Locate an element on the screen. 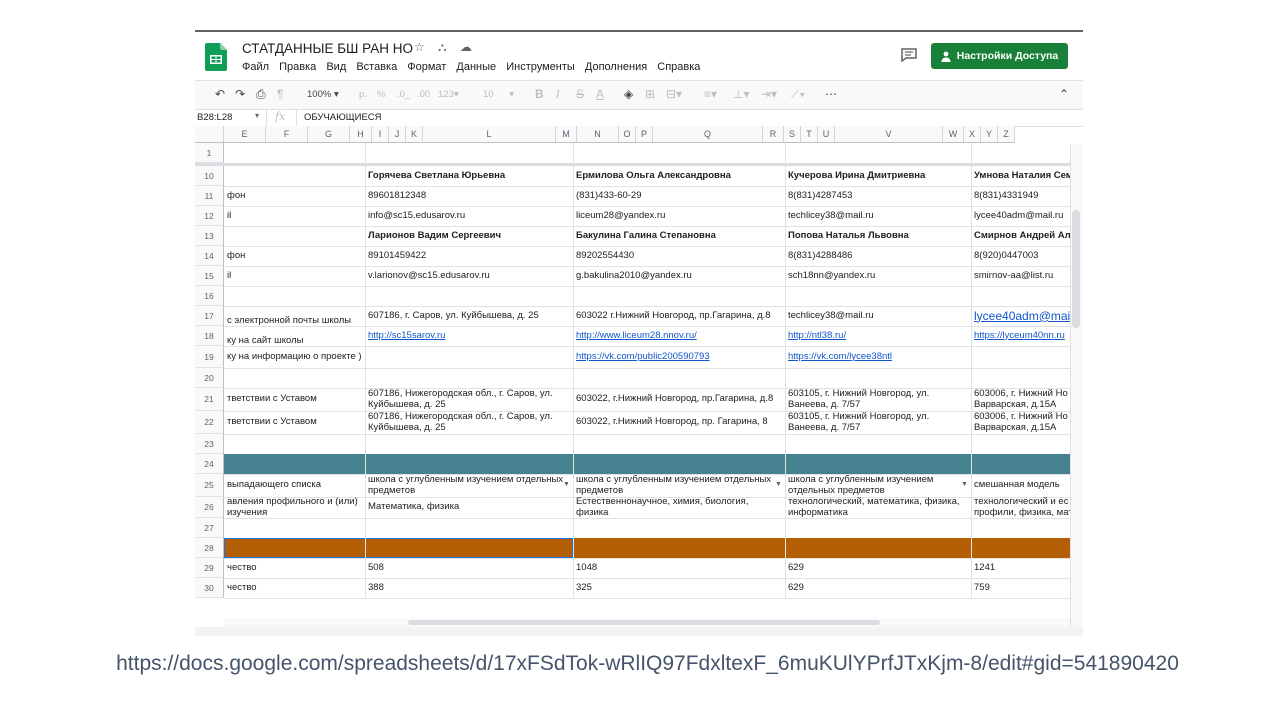 Image resolution: width=1280 pixels, height=720 pixels. cell-r29-c2: 1048 is located at coordinates (679, 568).